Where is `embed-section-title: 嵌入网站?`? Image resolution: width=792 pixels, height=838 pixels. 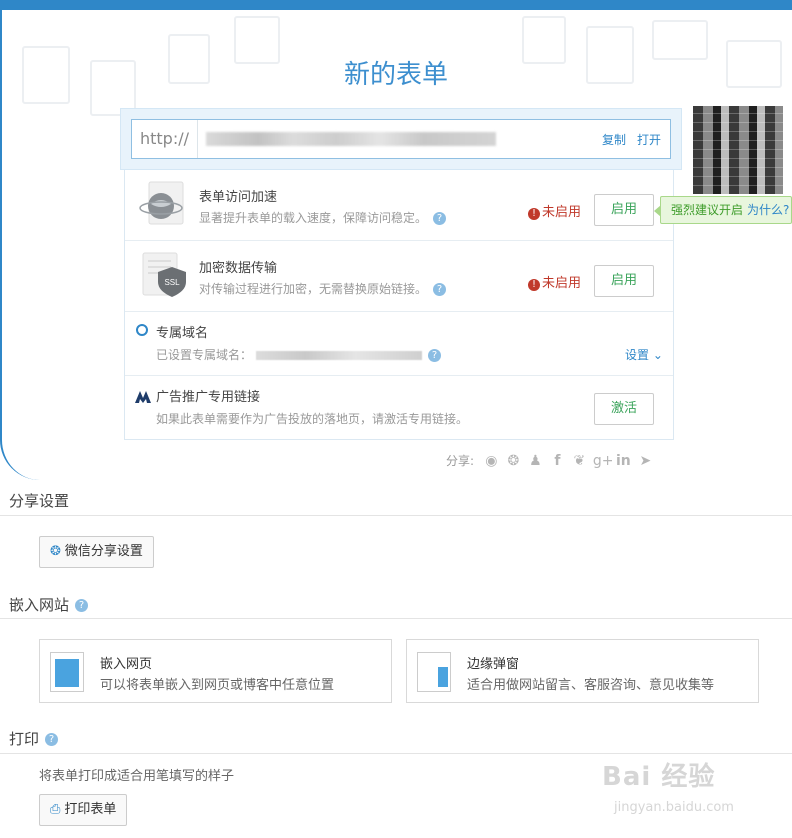
embed-section-title: 嵌入网站? is located at coordinates (49, 604).